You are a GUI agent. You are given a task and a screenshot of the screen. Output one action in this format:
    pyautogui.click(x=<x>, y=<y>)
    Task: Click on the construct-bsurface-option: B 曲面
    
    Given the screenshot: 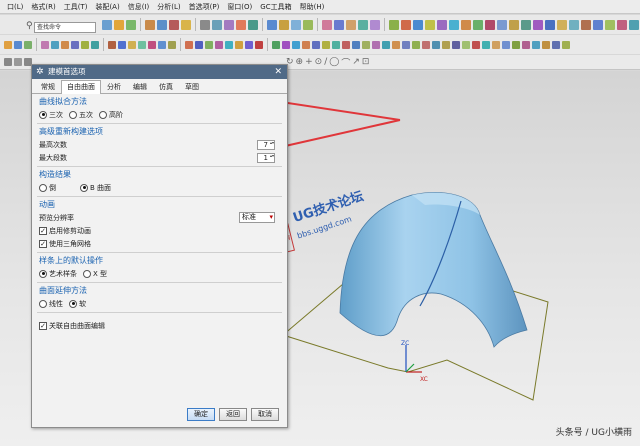 What is the action you would take?
    pyautogui.click(x=95, y=188)
    